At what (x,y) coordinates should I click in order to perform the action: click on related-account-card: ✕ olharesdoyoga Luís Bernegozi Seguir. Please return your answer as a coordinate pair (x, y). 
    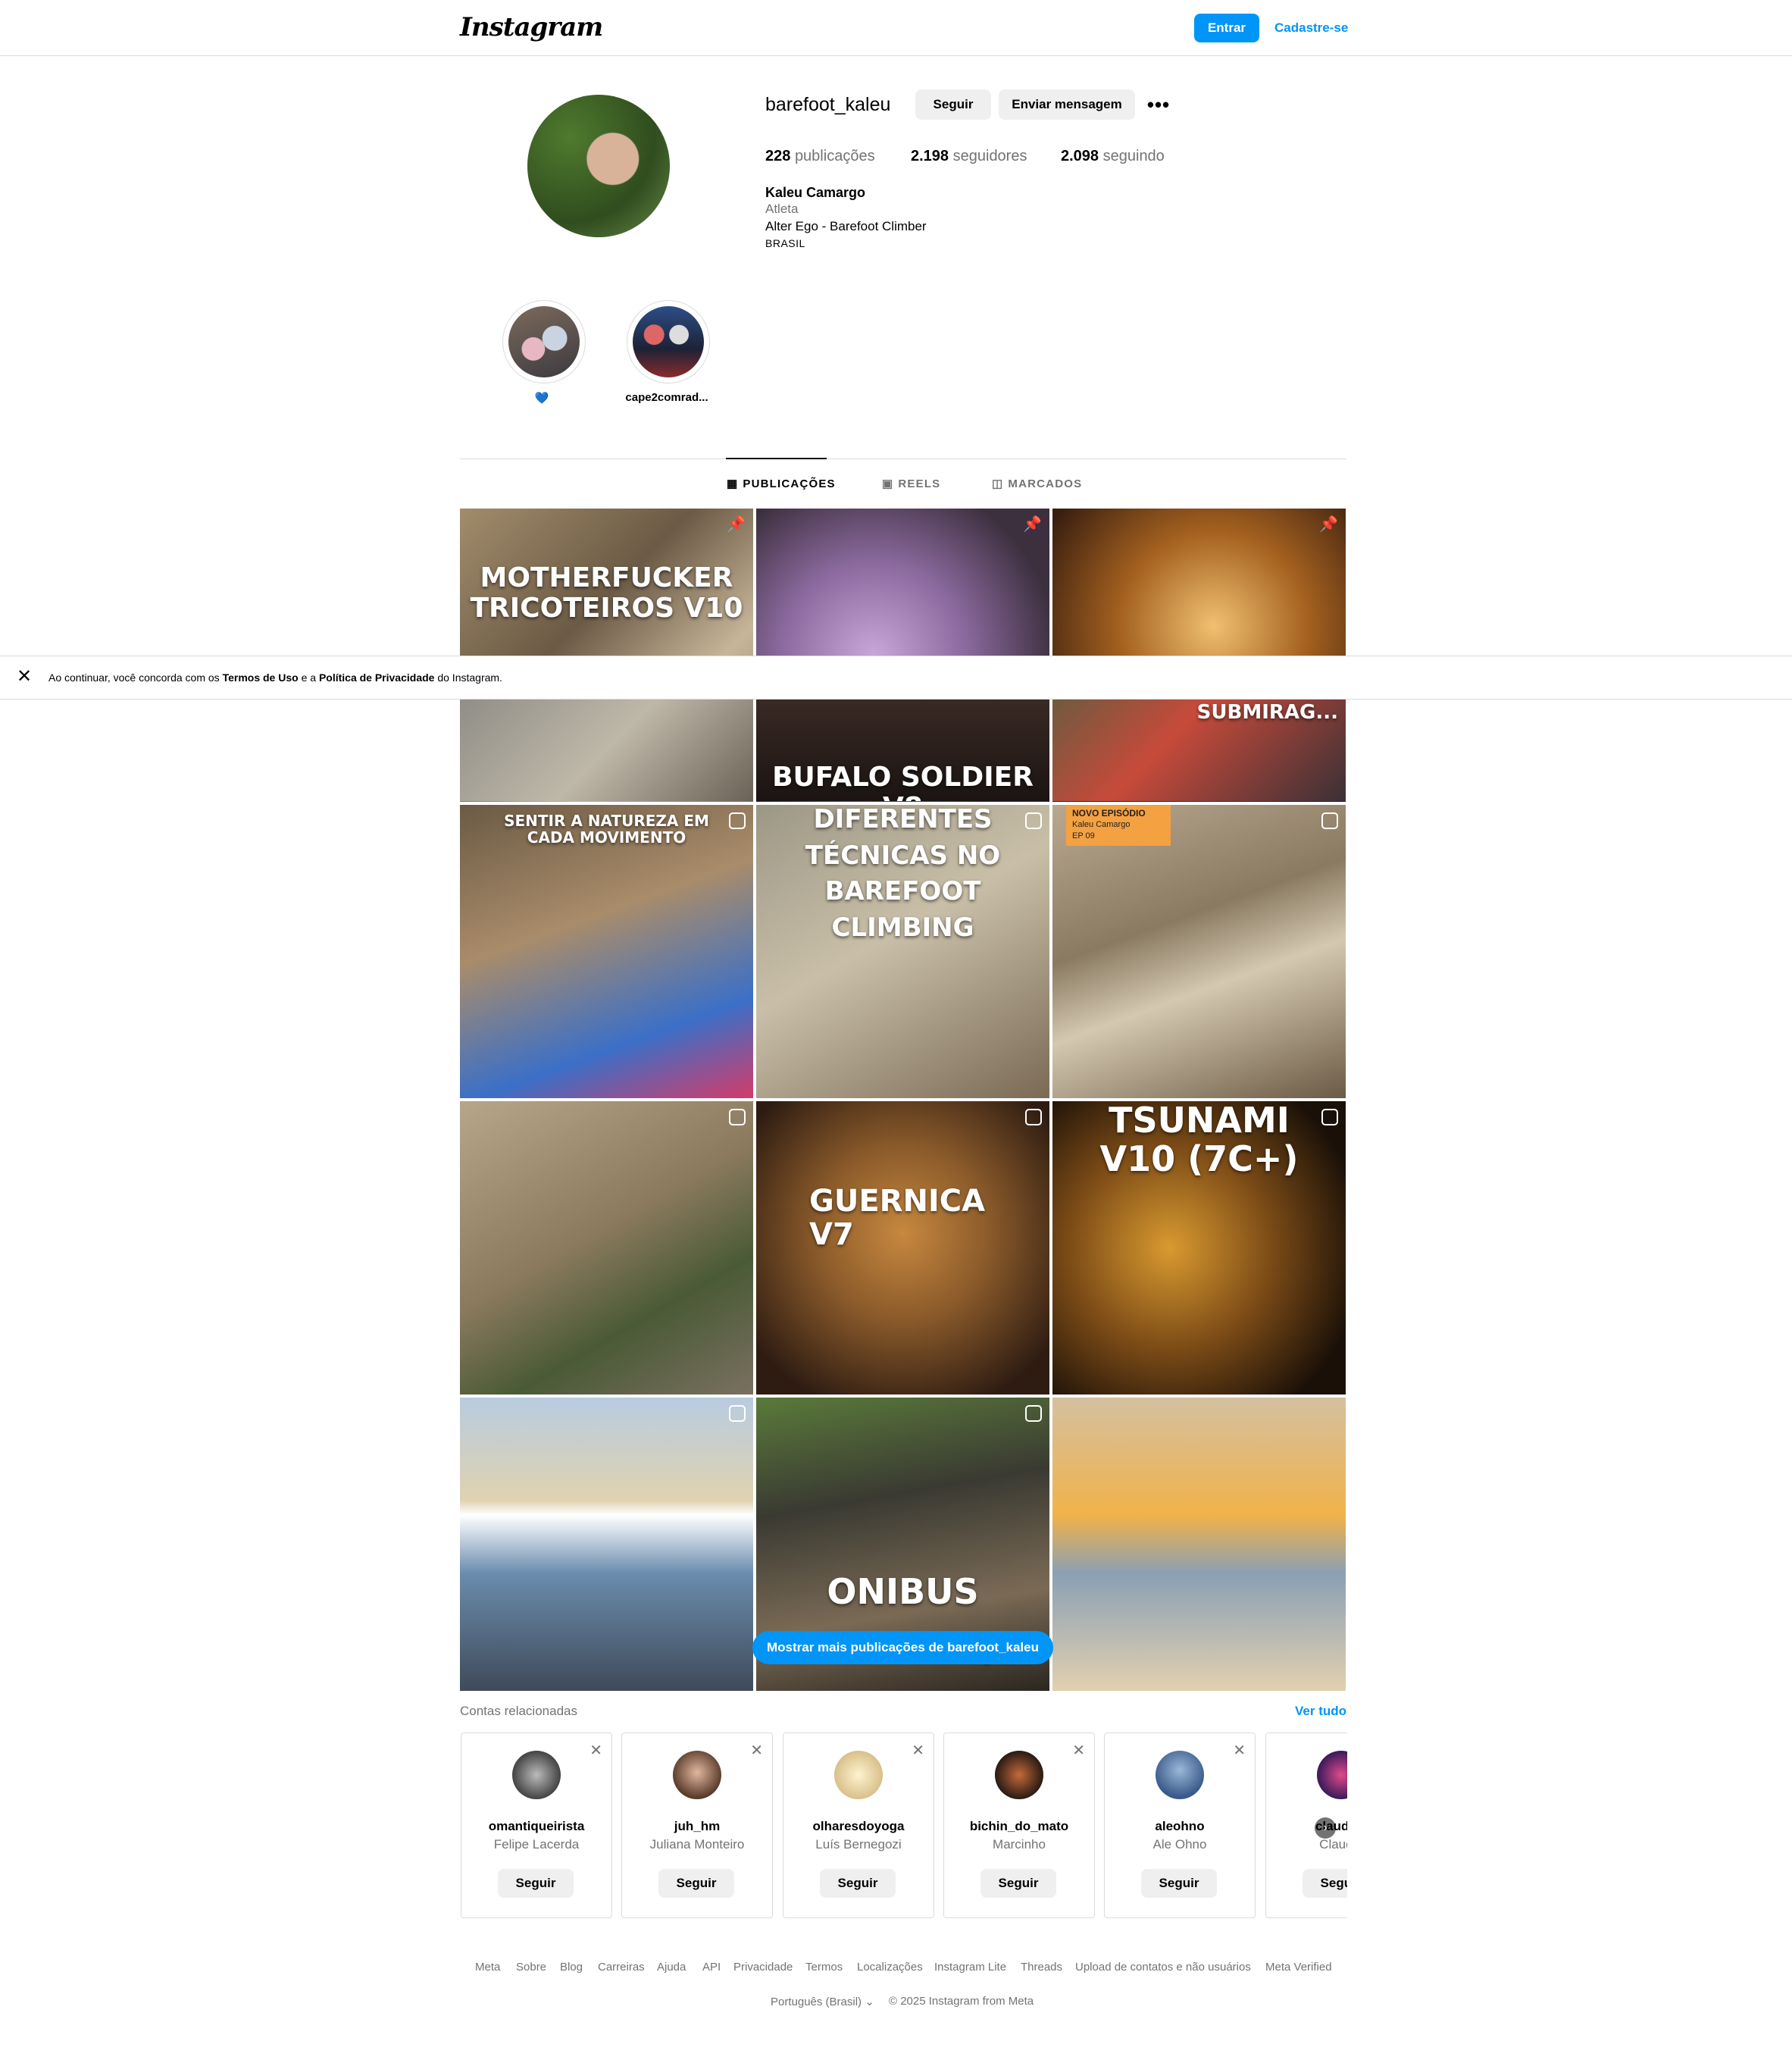
    Looking at the image, I should click on (858, 1825).